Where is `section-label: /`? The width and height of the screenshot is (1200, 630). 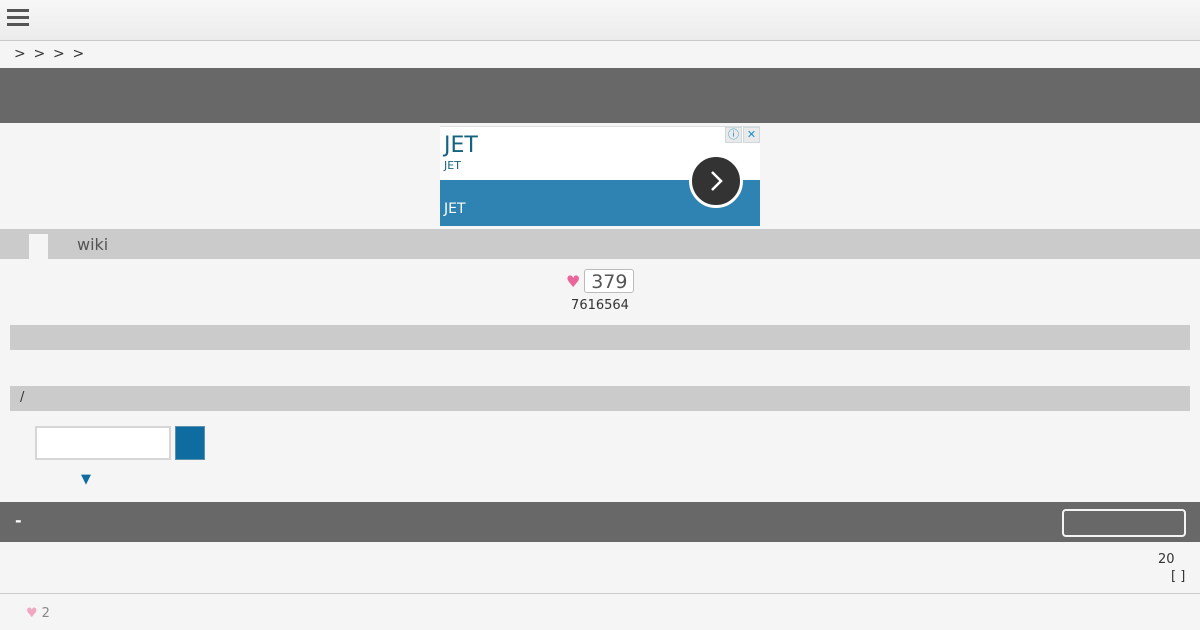
section-label: / is located at coordinates (22, 397).